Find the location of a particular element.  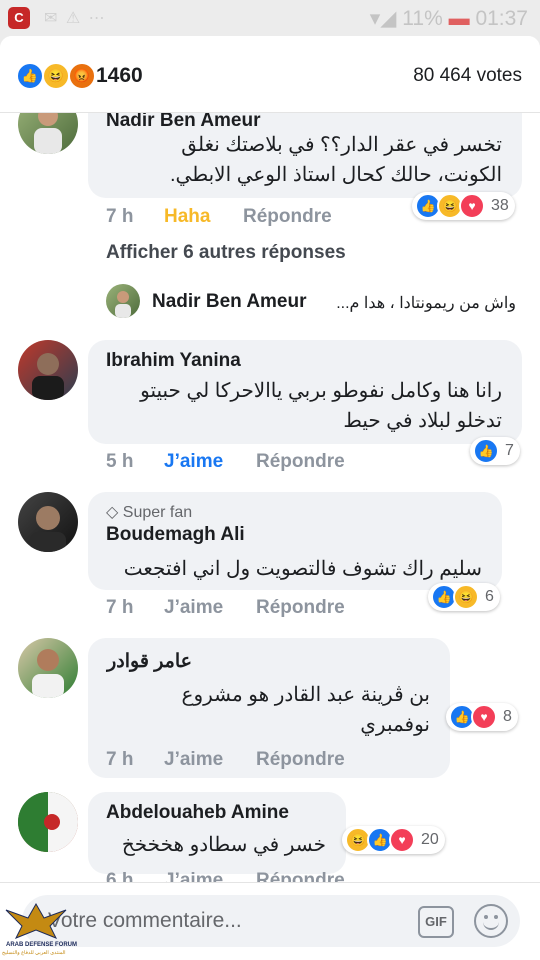

reaction-badge: 👍 7 is located at coordinates (495, 451).